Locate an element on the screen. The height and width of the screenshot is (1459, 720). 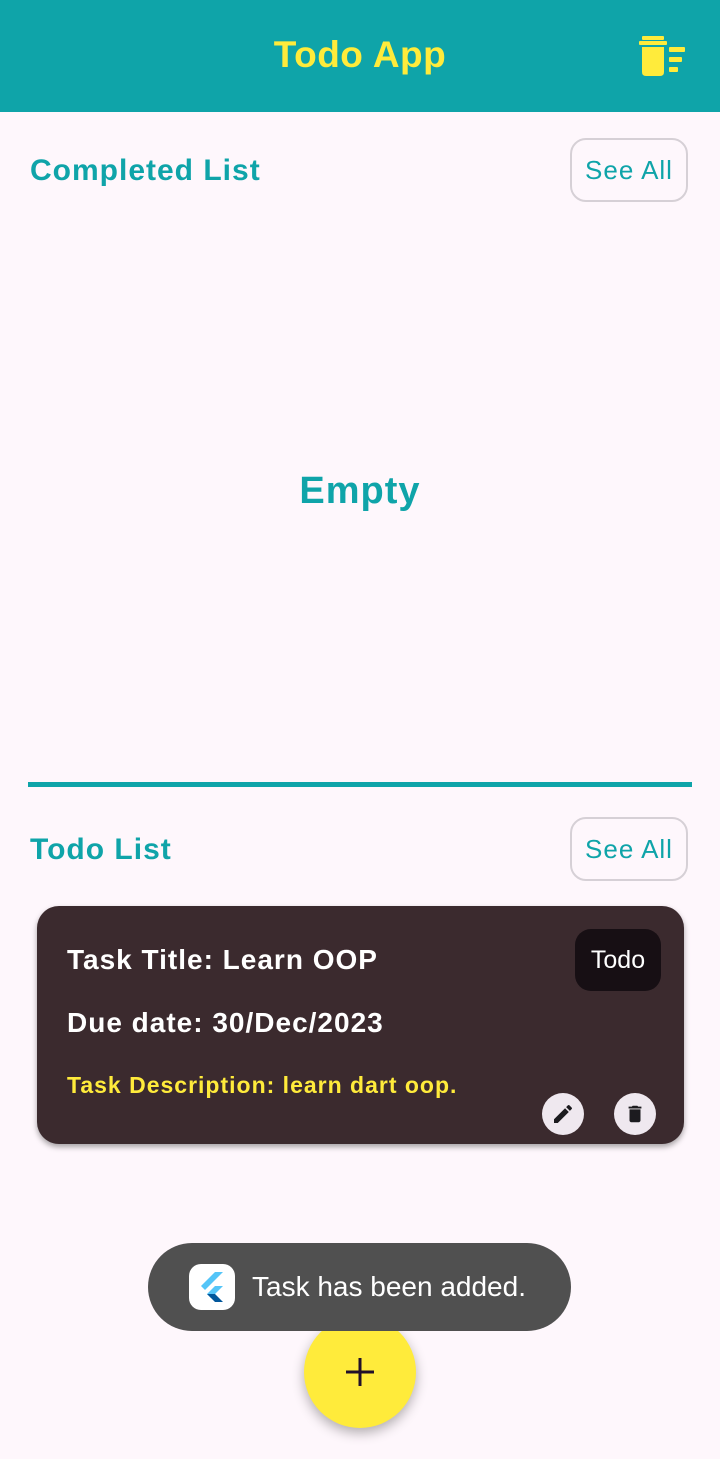
pencil-icon is located at coordinates (563, 1113).